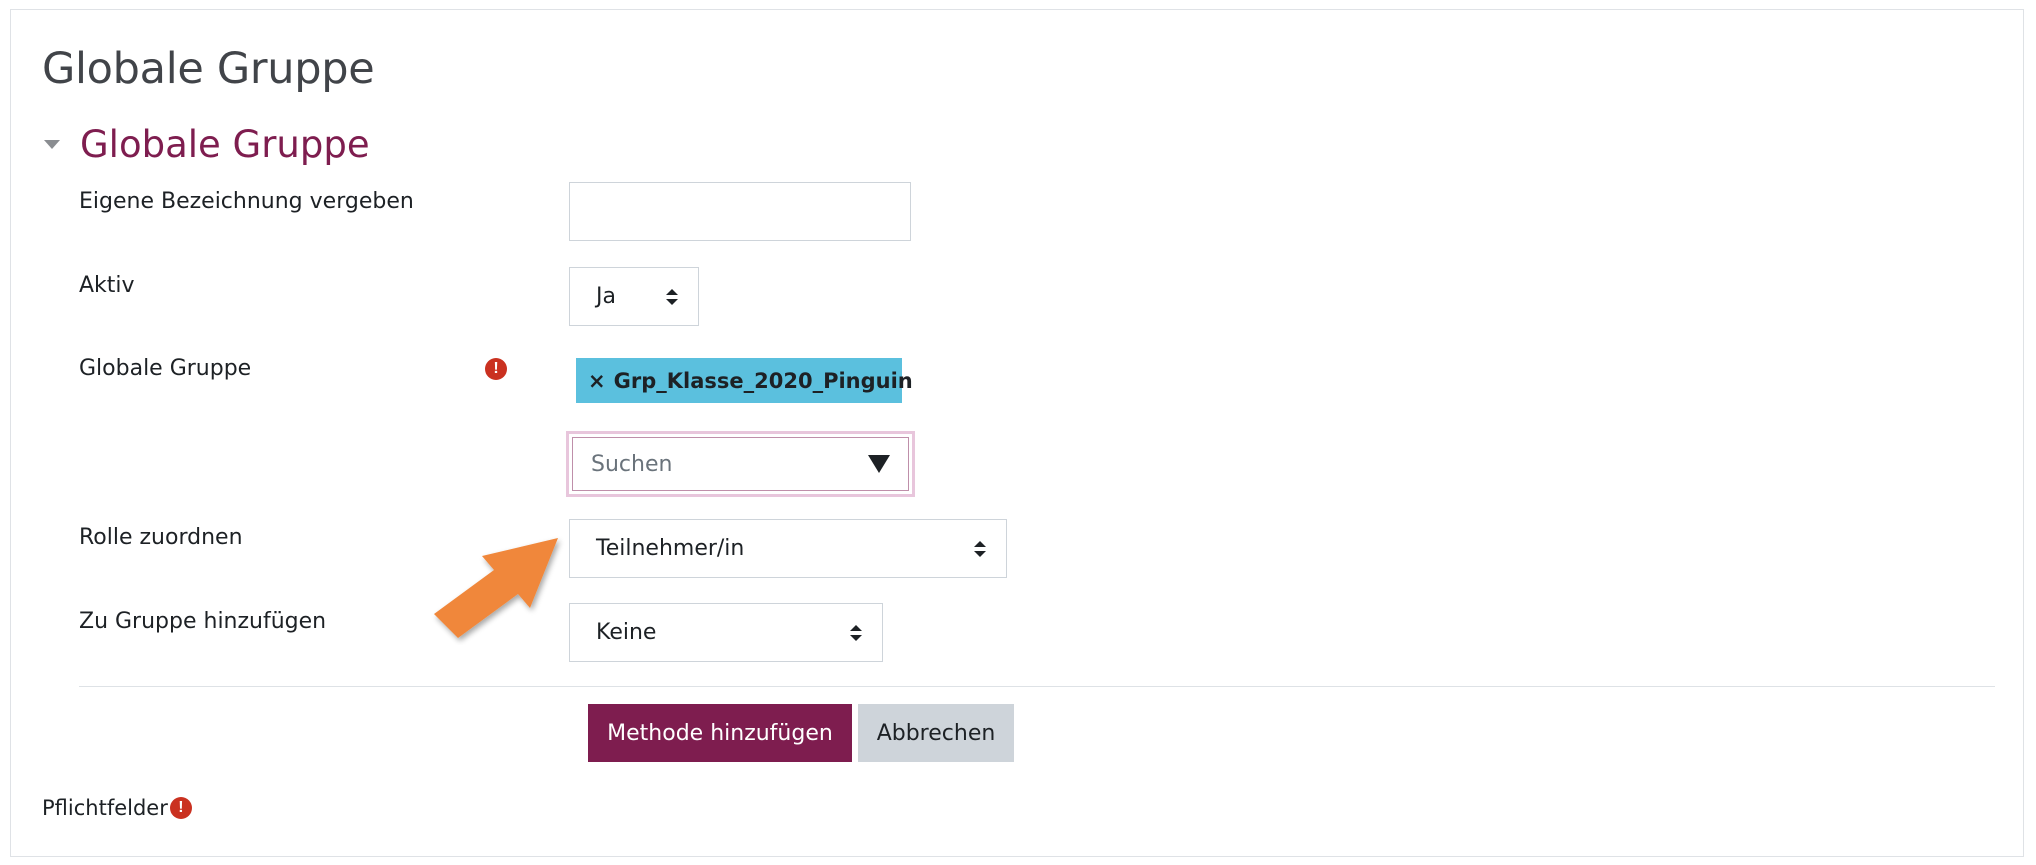  What do you see at coordinates (1037, 686) in the screenshot?
I see `form-divider` at bounding box center [1037, 686].